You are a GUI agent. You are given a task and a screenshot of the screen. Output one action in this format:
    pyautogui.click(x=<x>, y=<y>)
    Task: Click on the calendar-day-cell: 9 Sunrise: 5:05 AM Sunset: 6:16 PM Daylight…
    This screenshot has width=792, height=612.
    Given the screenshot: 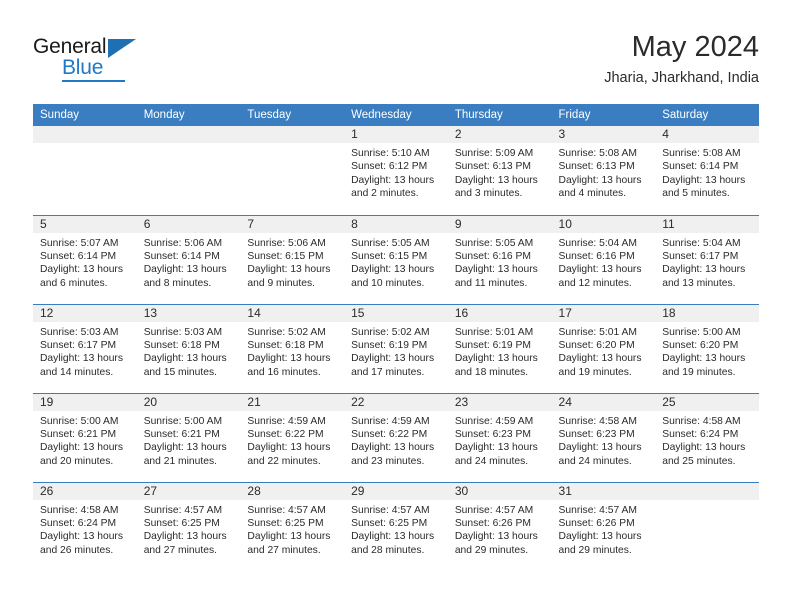 What is the action you would take?
    pyautogui.click(x=499, y=259)
    